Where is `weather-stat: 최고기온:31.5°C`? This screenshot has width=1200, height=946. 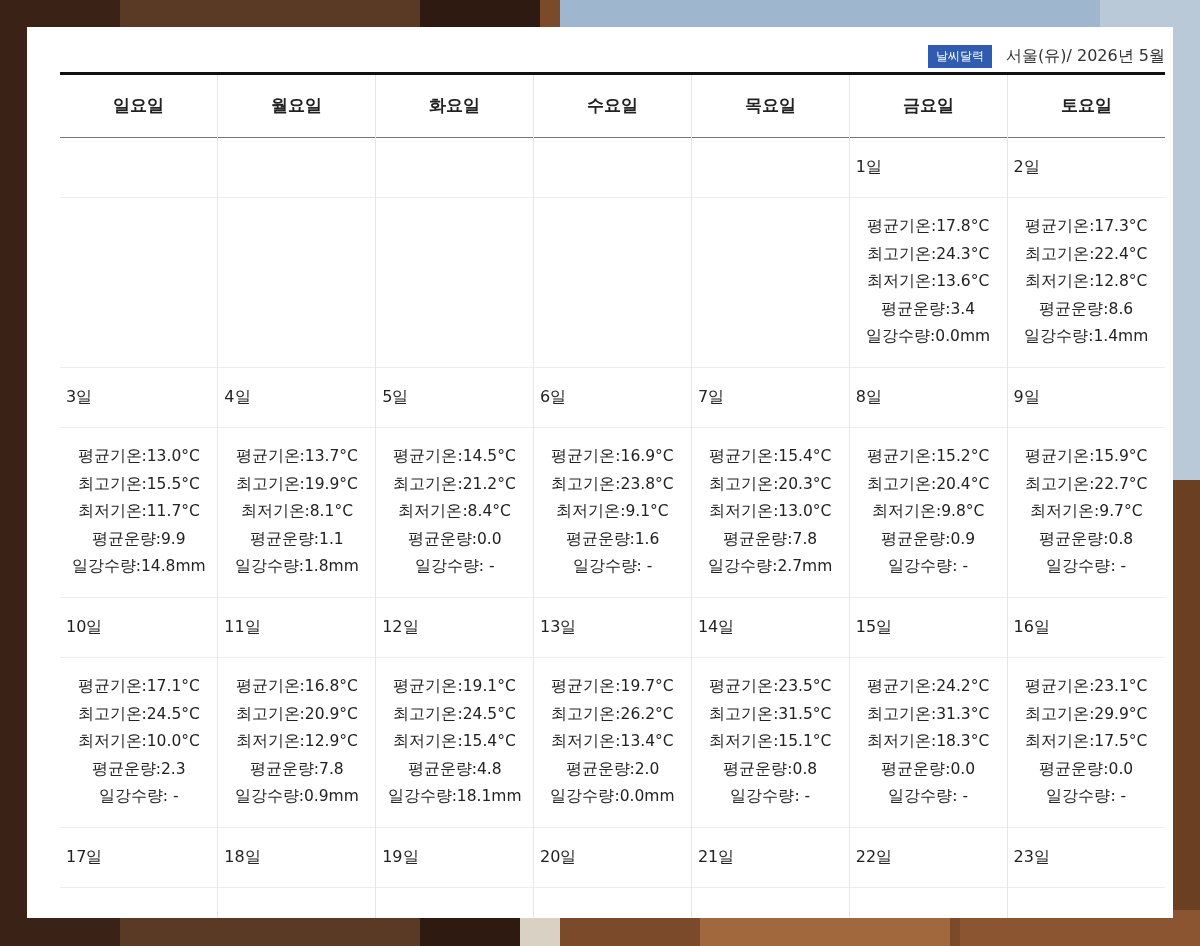
weather-stat: 최고기온:31.5°C is located at coordinates (770, 714).